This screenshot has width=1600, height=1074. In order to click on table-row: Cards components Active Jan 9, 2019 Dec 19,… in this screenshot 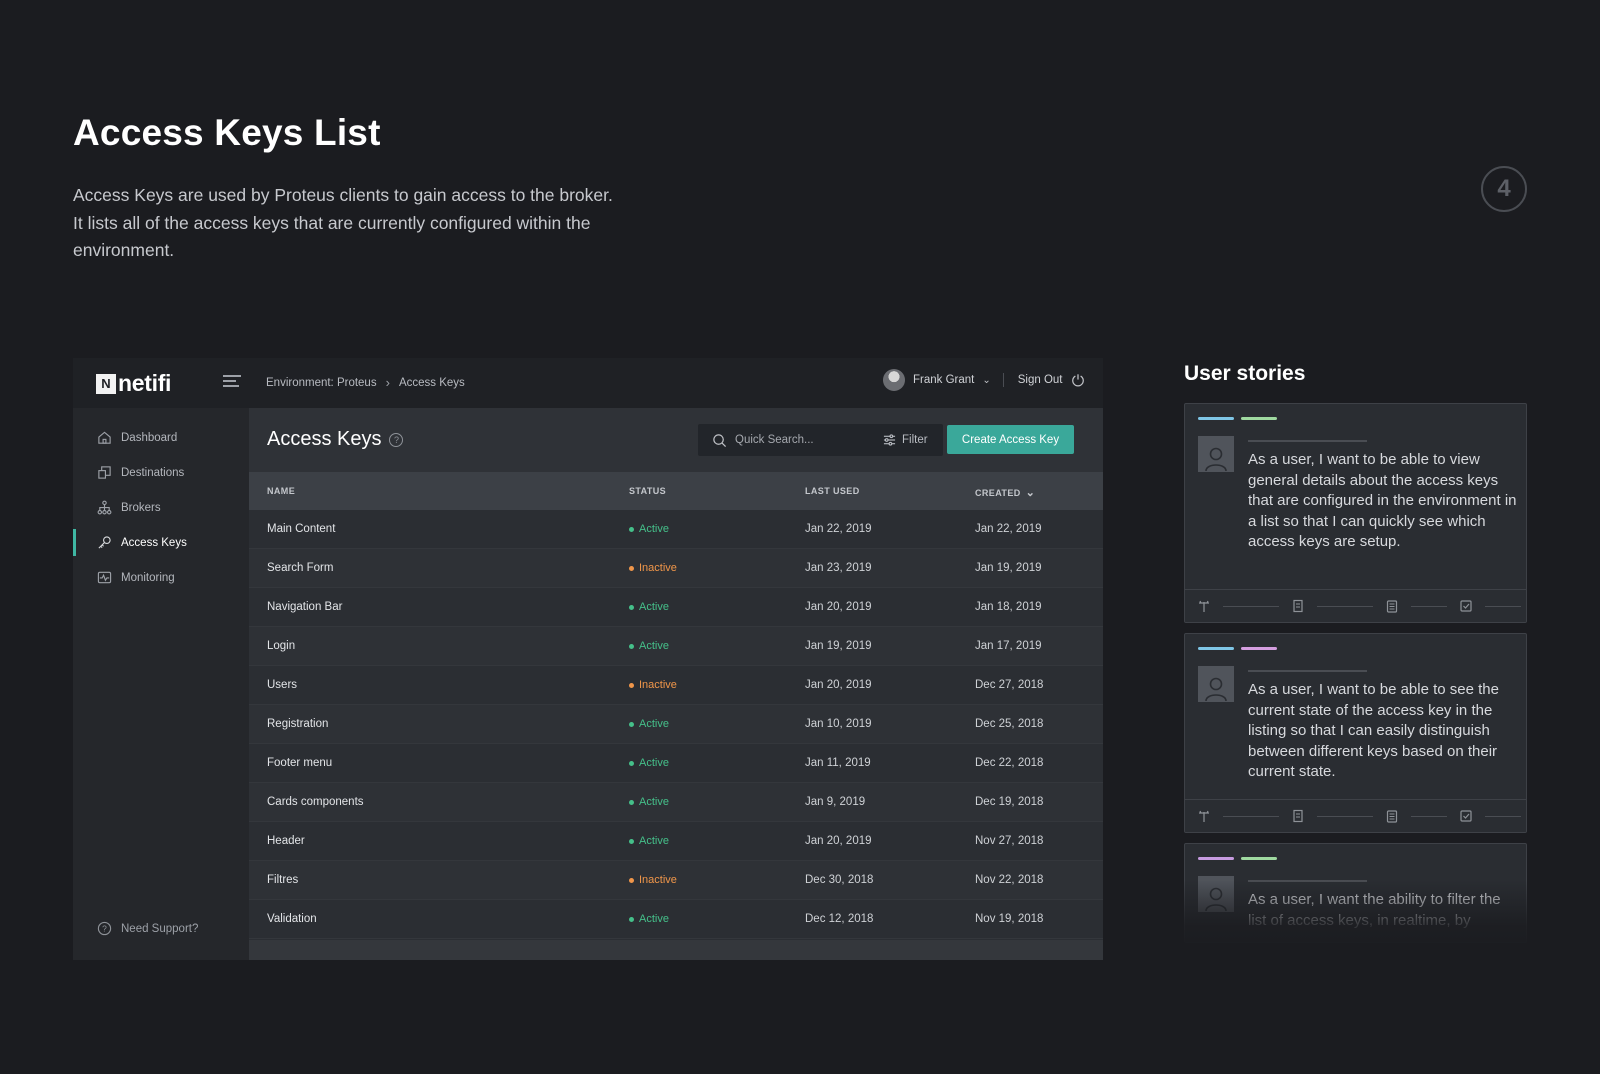, I will do `click(676, 802)`.